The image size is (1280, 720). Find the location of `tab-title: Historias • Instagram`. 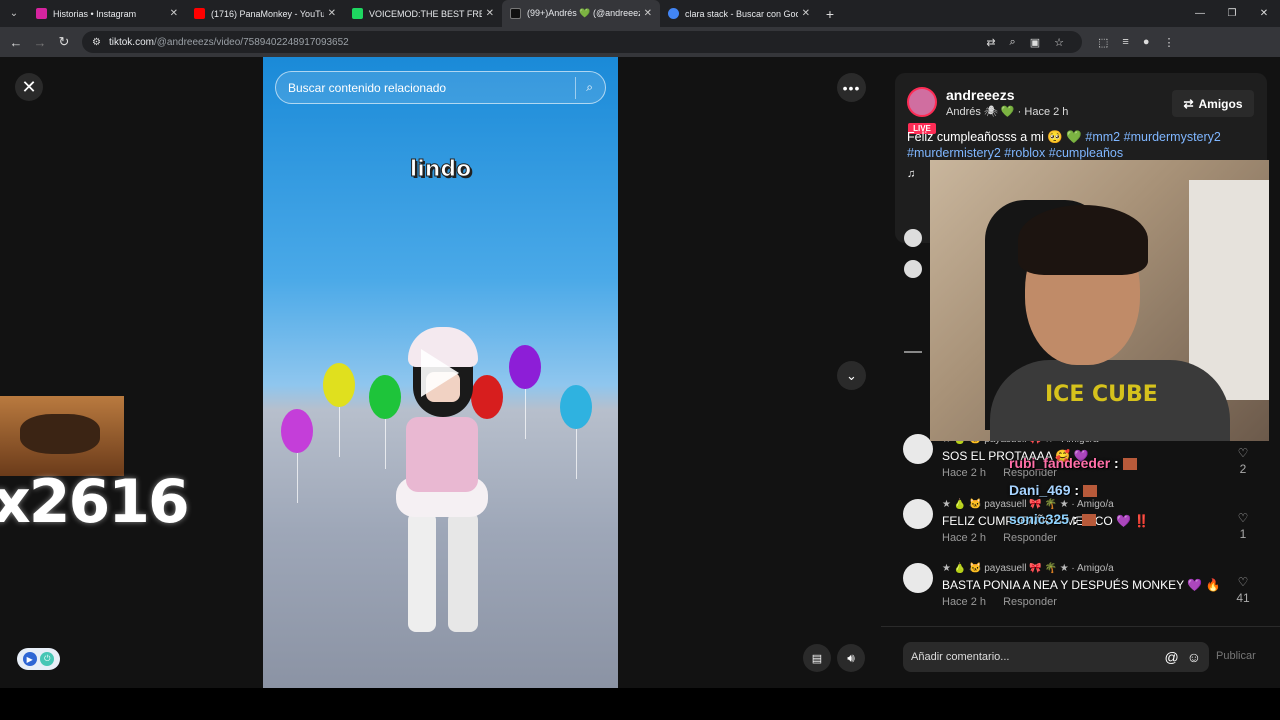

tab-title: Historias • Instagram is located at coordinates (95, 13).